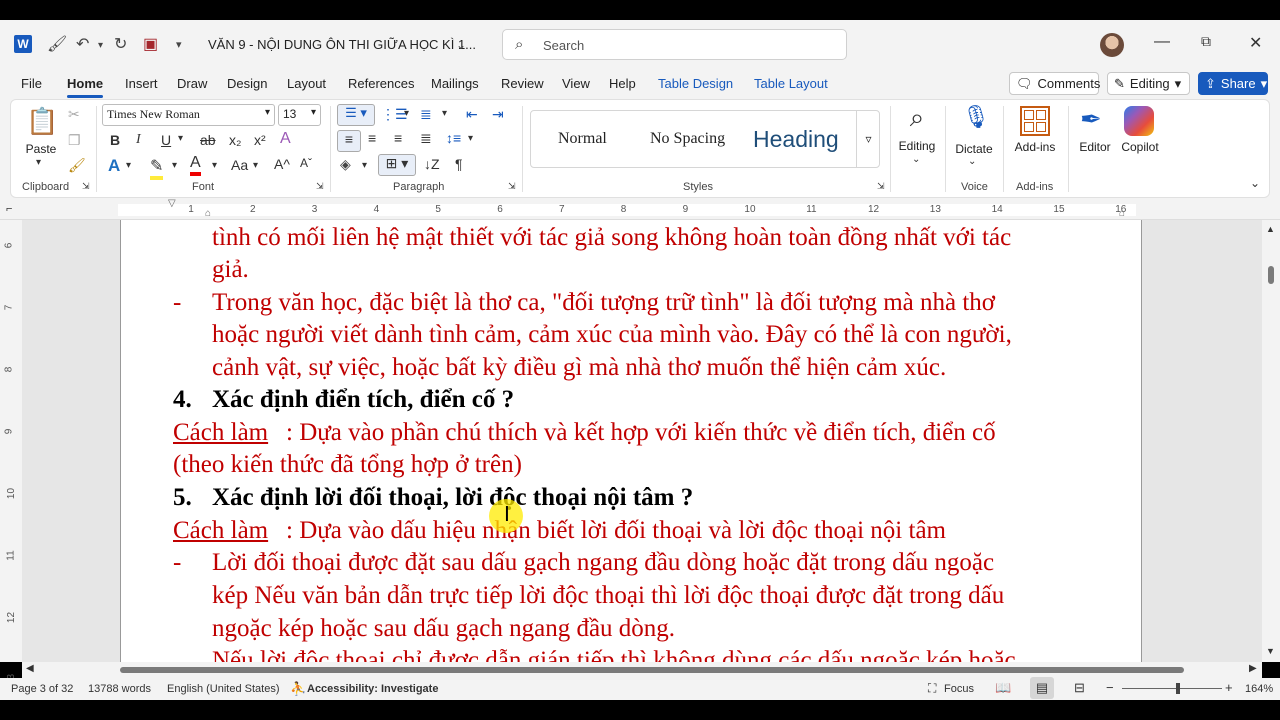 Image resolution: width=1280 pixels, height=720 pixels. I want to click on heading-number: 5., so click(182, 498).